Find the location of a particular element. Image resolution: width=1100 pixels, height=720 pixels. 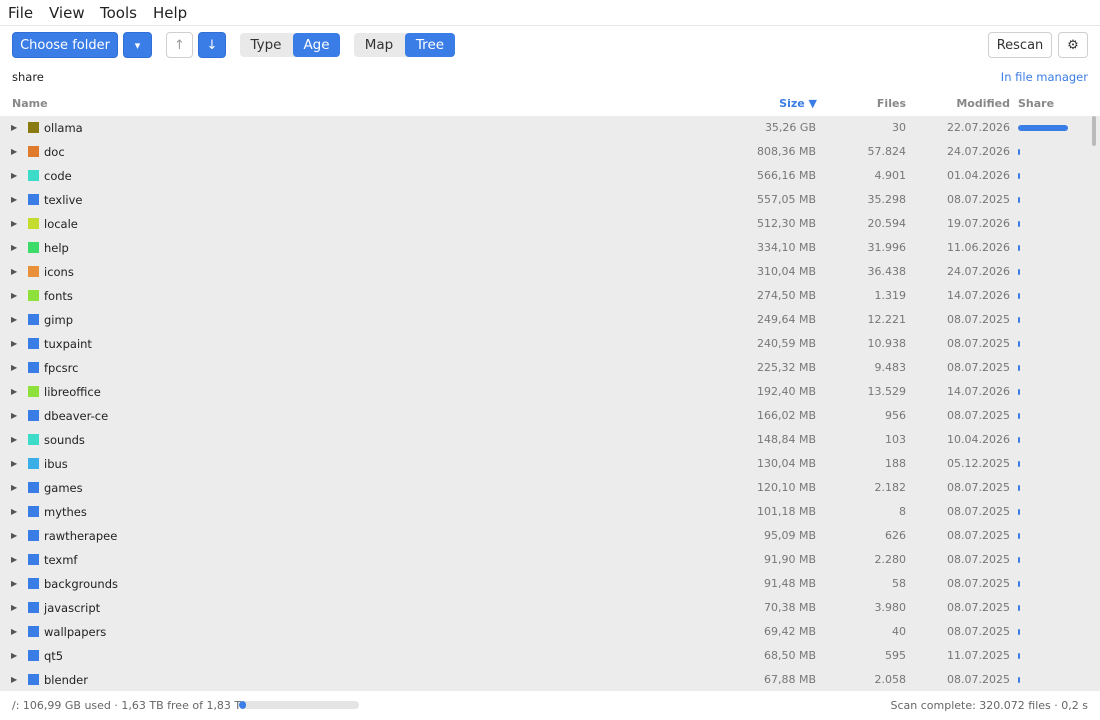

table-row: ▶ sounds 148,84 MB 103 10.04.2026 is located at coordinates (550, 440).